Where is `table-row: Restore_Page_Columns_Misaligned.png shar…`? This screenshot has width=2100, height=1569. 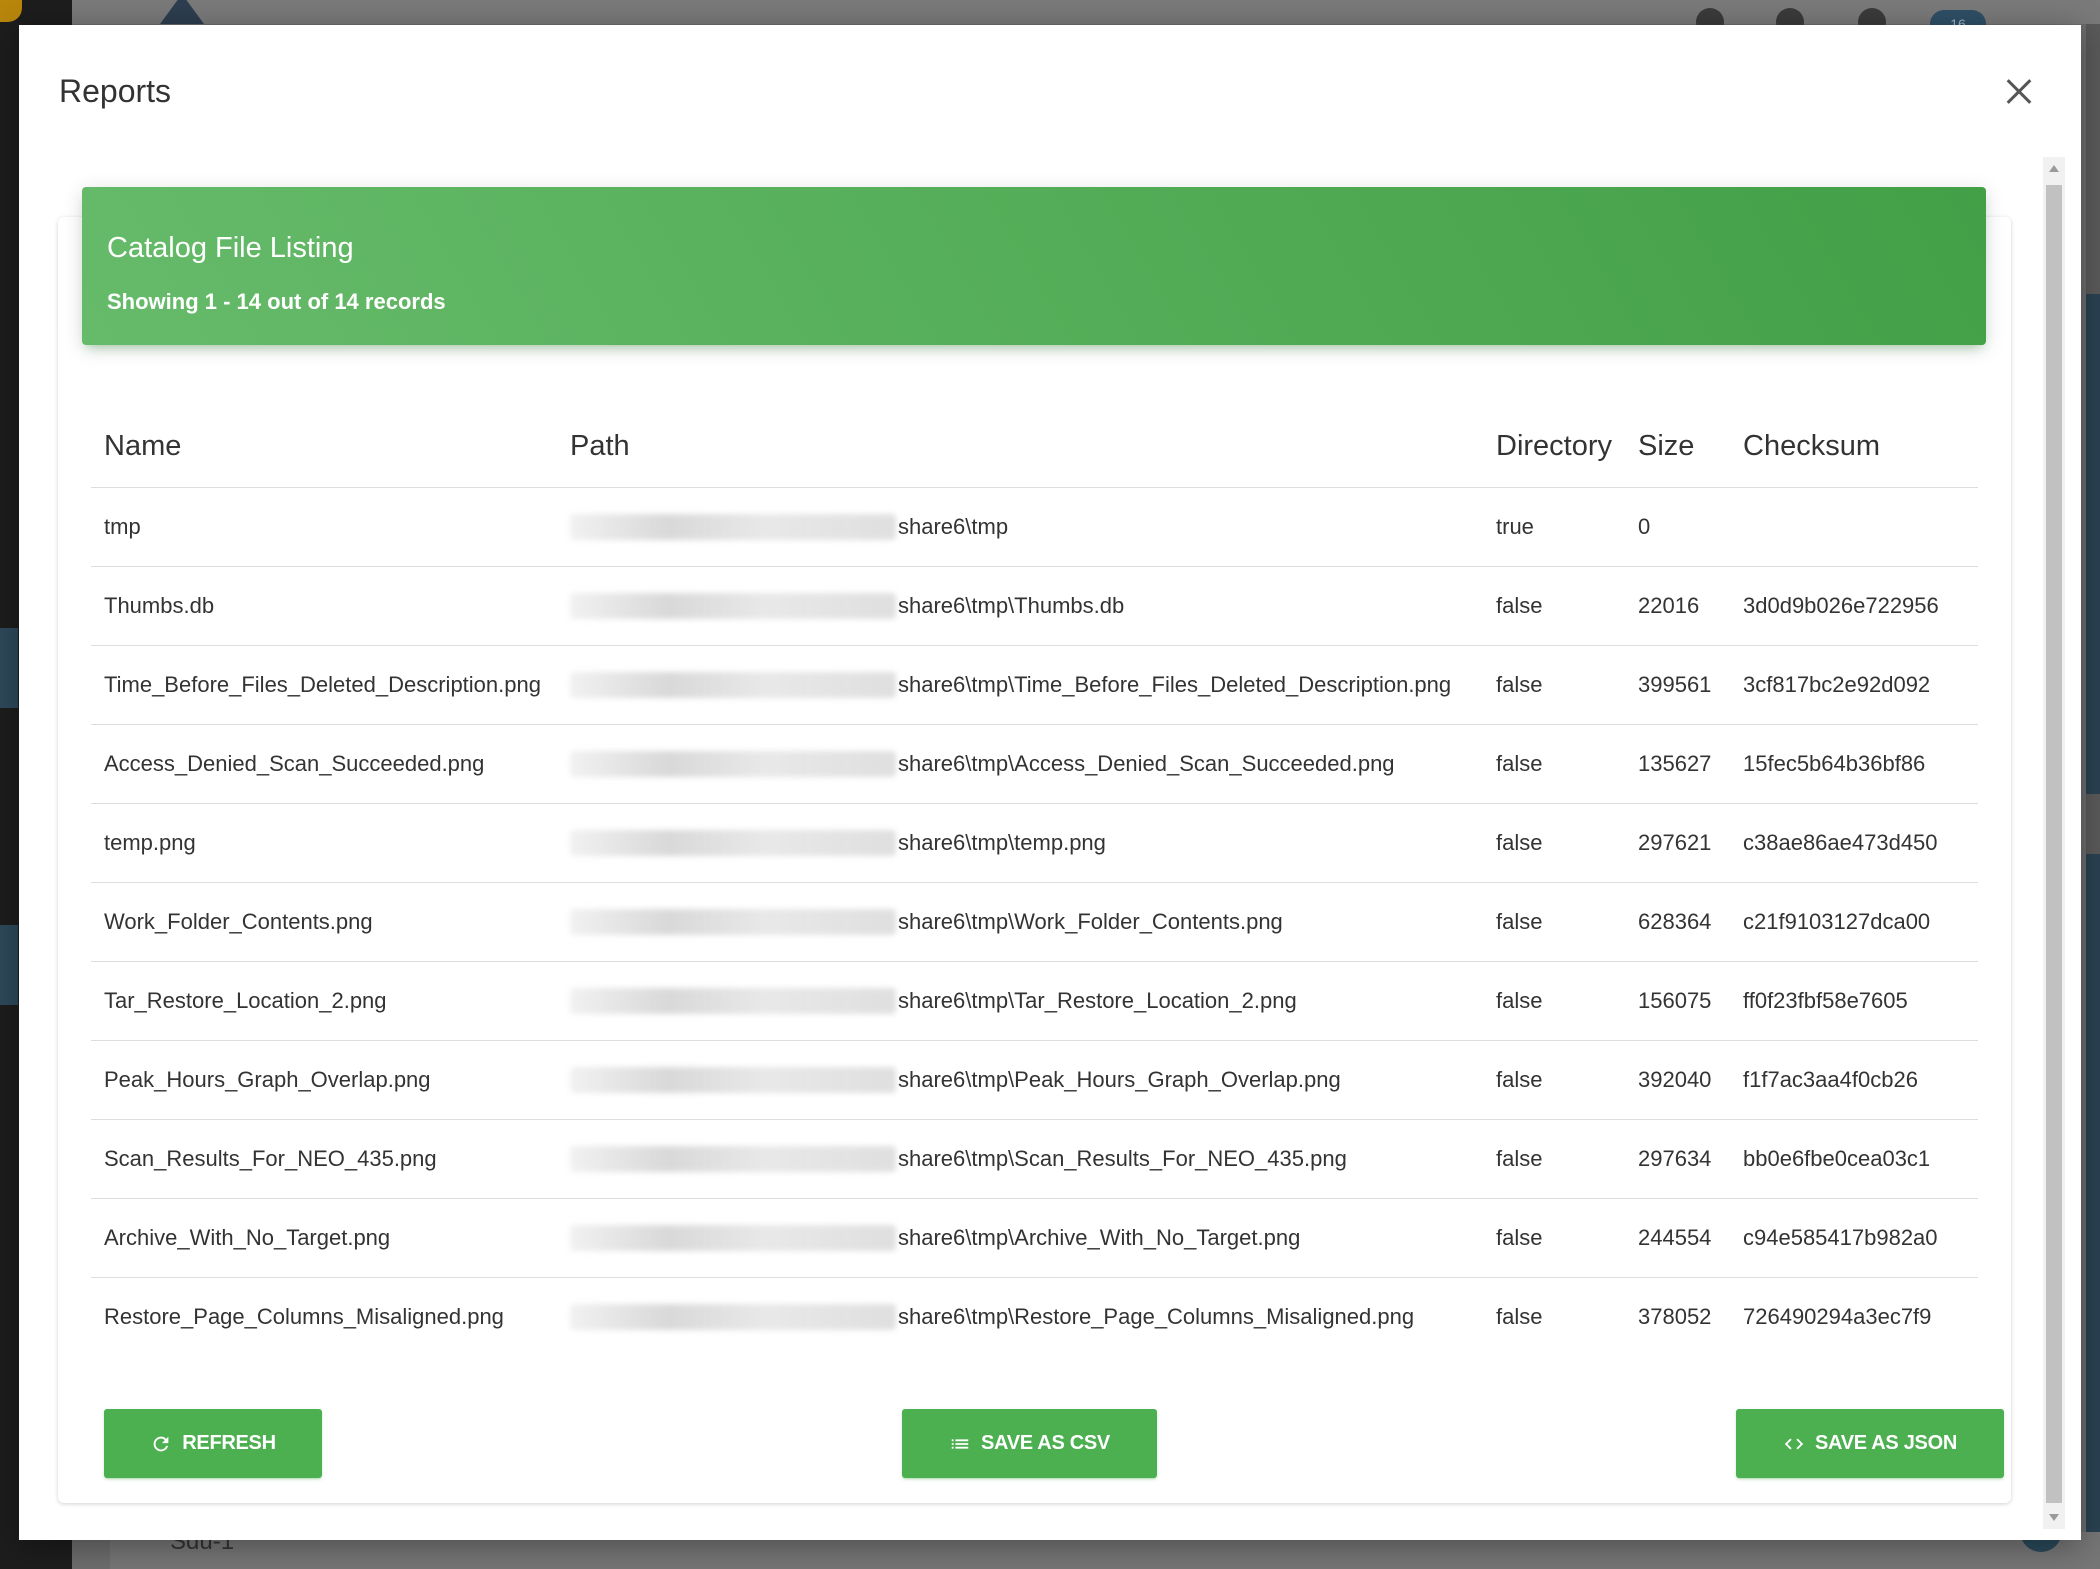
table-row: Restore_Page_Columns_Misaligned.png shar… is located at coordinates (1034, 1316).